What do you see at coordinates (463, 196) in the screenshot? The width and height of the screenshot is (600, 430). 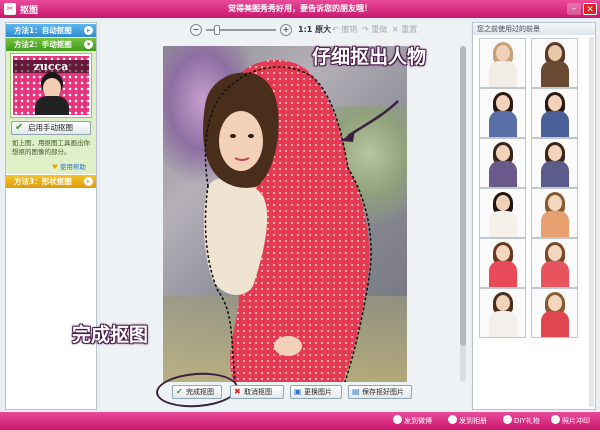 I see `canvas-scrollbar-thumb` at bounding box center [463, 196].